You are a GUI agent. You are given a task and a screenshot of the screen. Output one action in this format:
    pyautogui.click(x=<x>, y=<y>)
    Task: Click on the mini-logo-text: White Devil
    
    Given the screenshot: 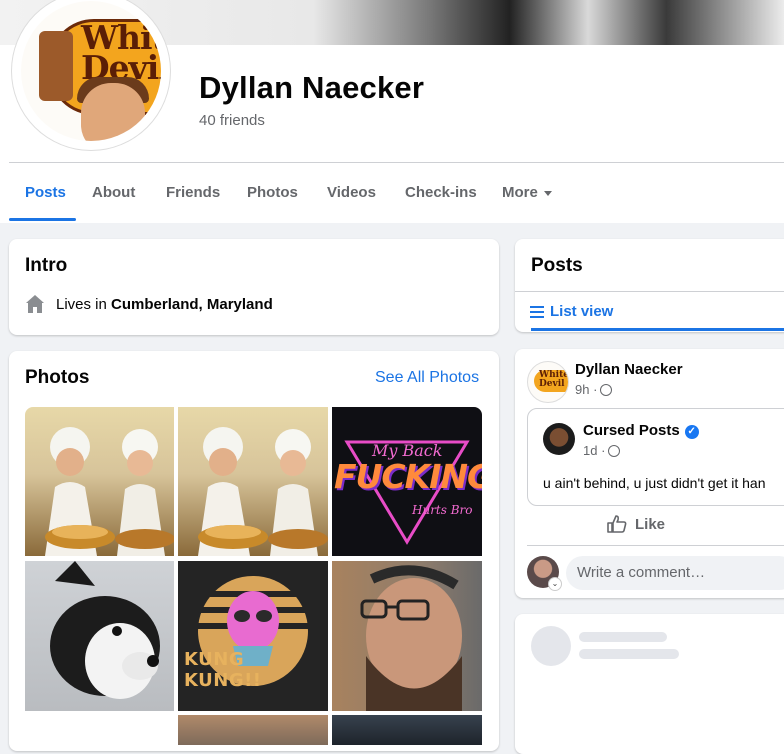 What is the action you would take?
    pyautogui.click(x=554, y=379)
    